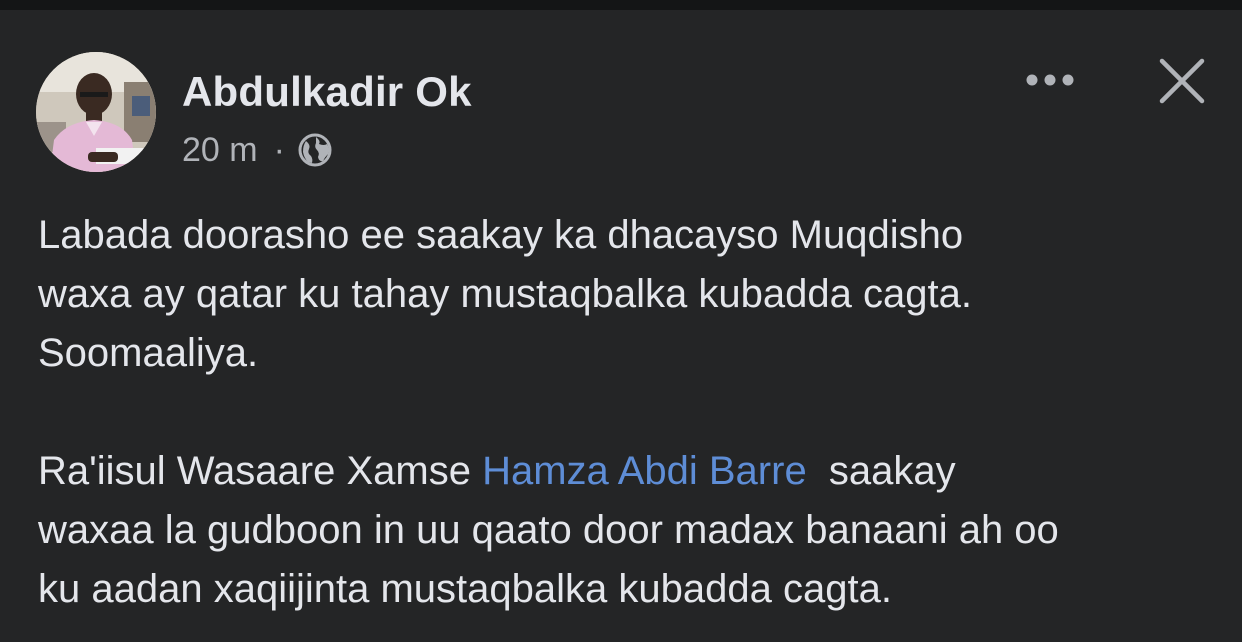 The image size is (1242, 642). I want to click on post-text-segment: saakay, so click(881, 471).